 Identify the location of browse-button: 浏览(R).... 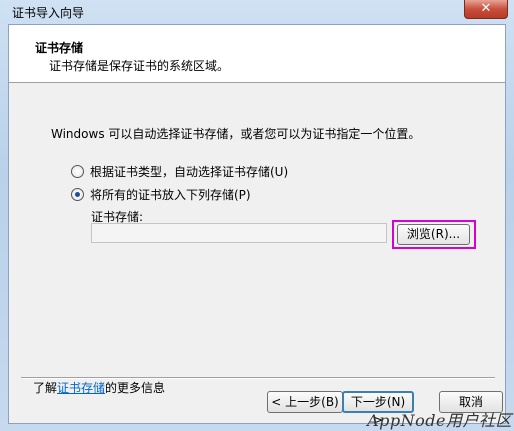
(433, 234).